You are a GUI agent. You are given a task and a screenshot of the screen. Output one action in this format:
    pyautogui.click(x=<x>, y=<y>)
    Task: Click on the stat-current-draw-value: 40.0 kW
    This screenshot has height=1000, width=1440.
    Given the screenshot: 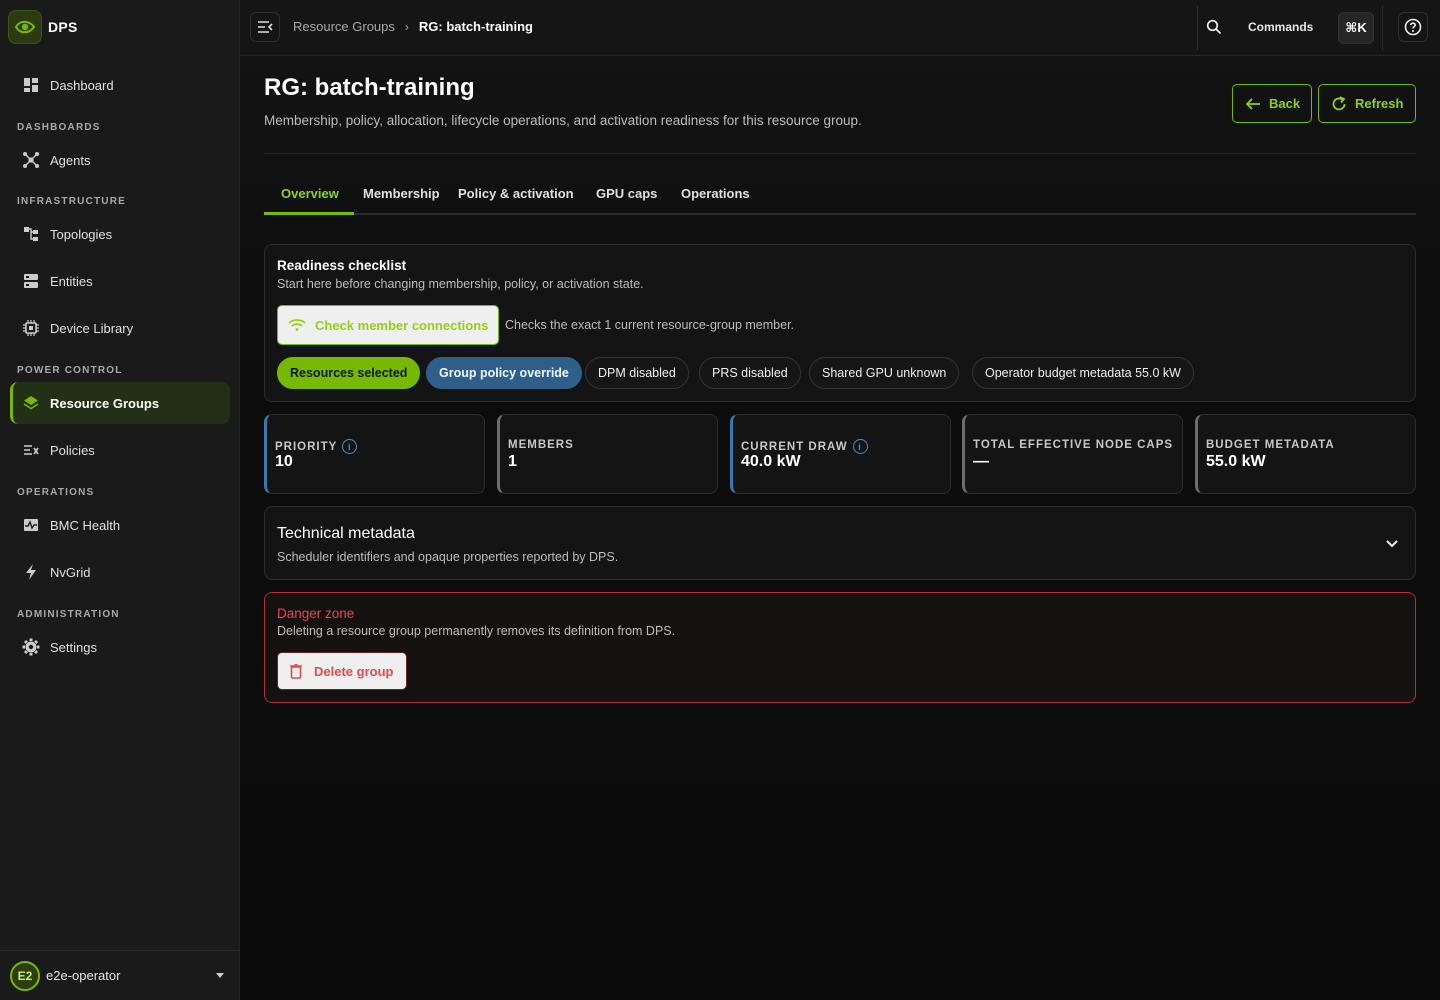 What is the action you would take?
    pyautogui.click(x=771, y=461)
    